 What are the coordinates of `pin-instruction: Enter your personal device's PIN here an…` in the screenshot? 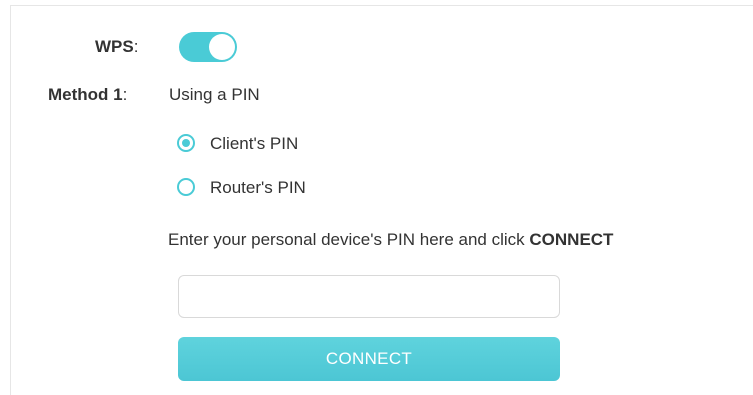 It's located at (391, 239).